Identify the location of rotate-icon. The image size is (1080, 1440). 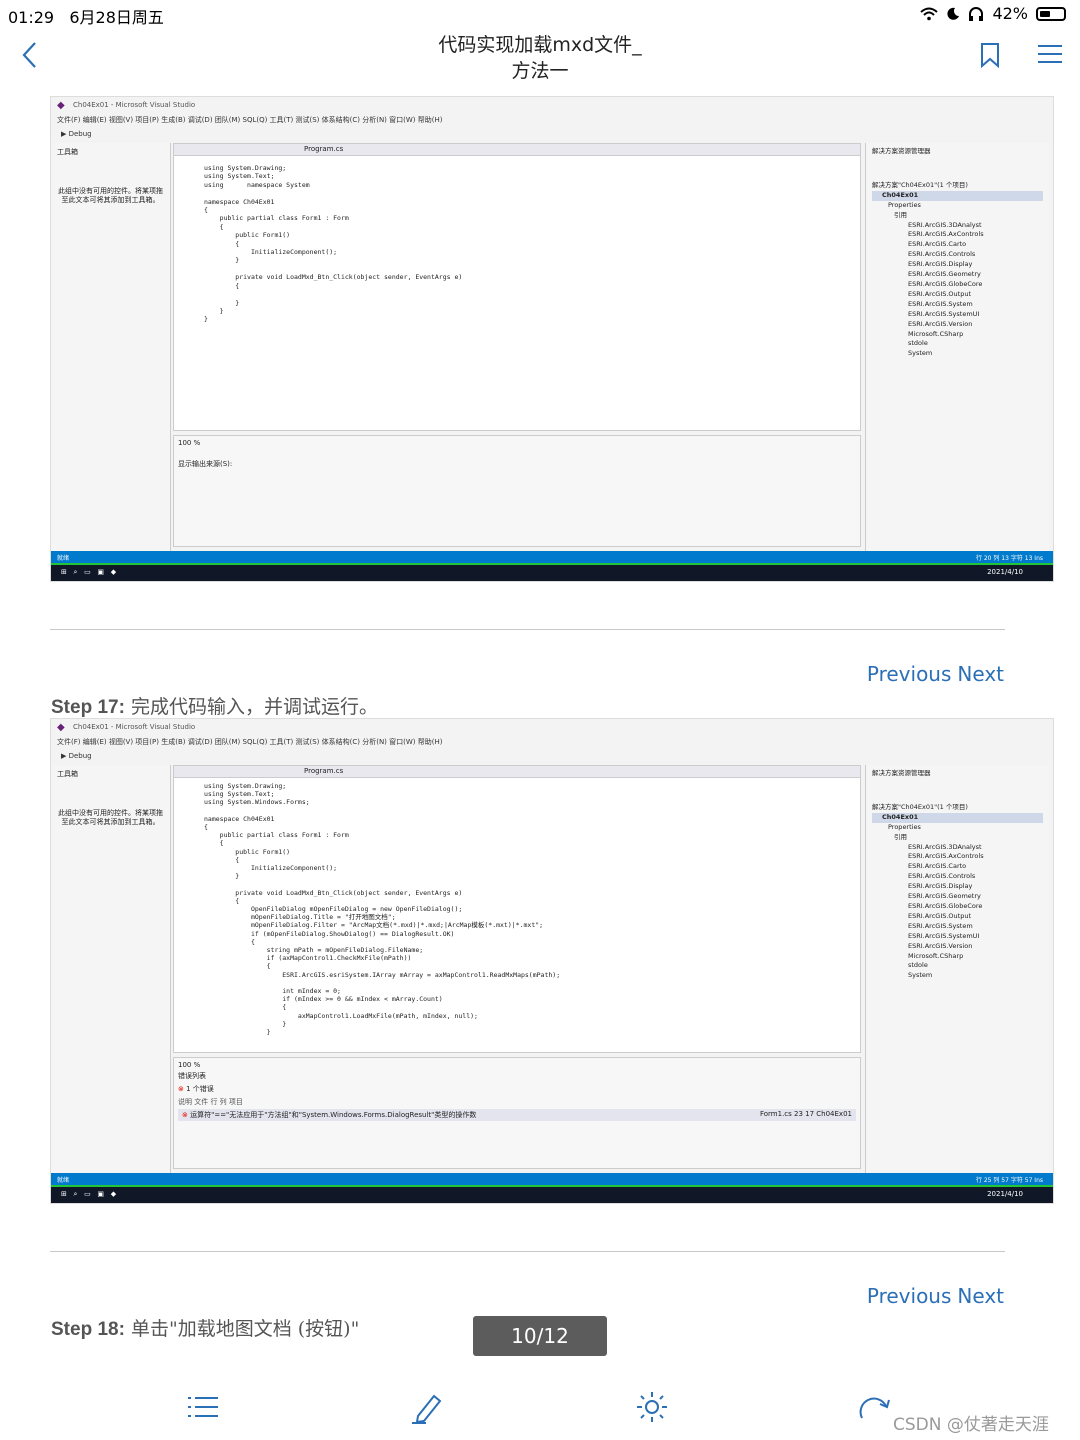
(875, 1407).